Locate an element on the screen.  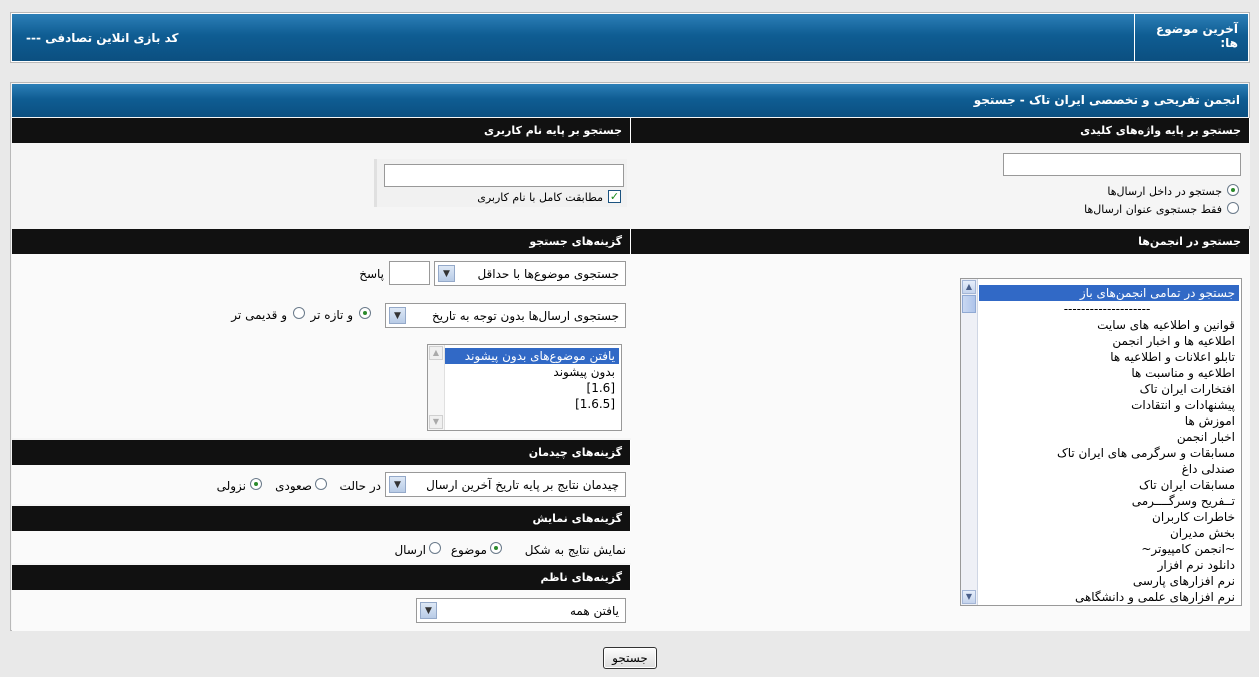
sort-options-header: گزینه‌های چیدمان is located at coordinates (321, 452).